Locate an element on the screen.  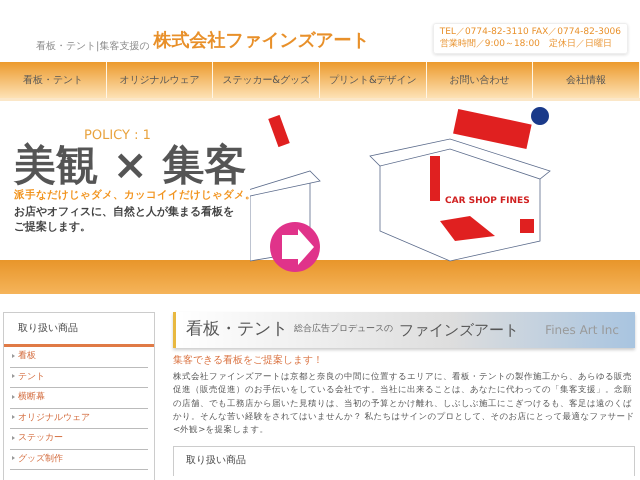
policy-label: POLICY : 1 is located at coordinates (118, 135).